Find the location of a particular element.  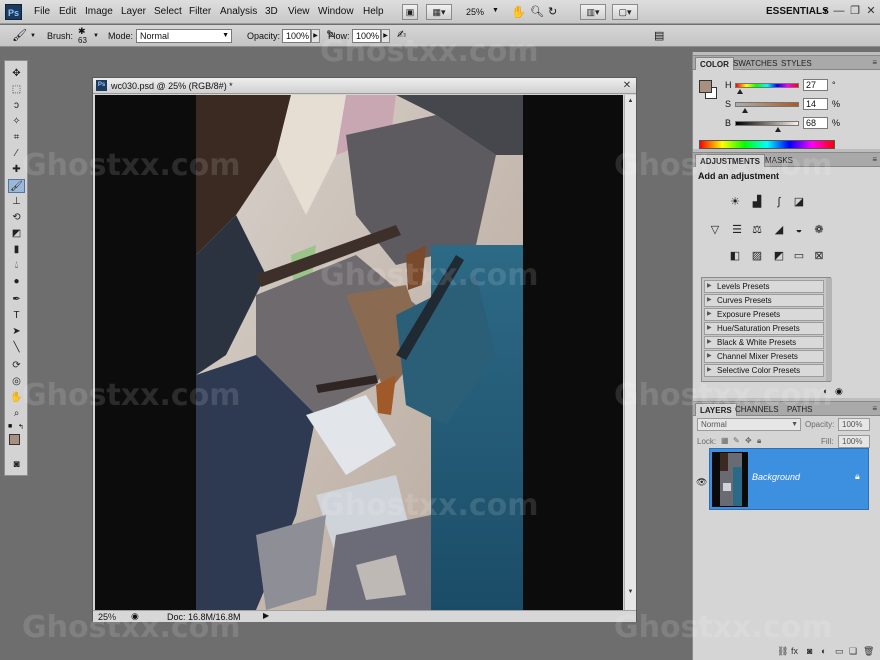

lock-transparency-icon: ▦ is located at coordinates (725, 440).